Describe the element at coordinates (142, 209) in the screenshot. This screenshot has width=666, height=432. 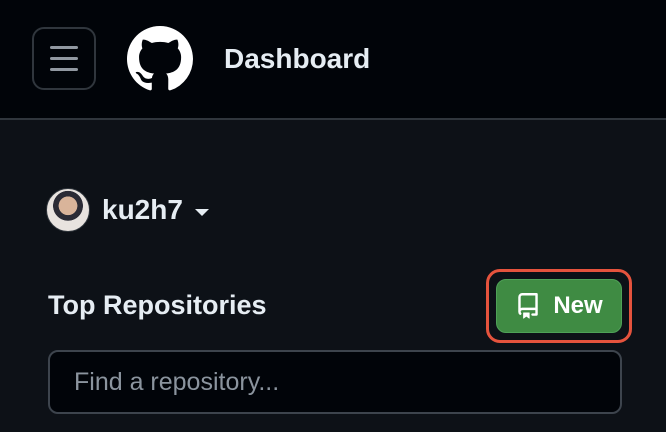
I see `username: ku2h7` at that location.